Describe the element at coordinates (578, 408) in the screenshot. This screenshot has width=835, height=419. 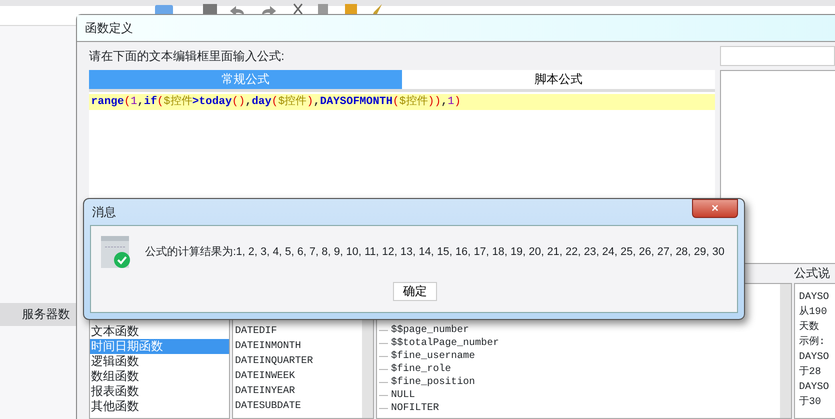
I see `variable-item: NOFILTER` at that location.